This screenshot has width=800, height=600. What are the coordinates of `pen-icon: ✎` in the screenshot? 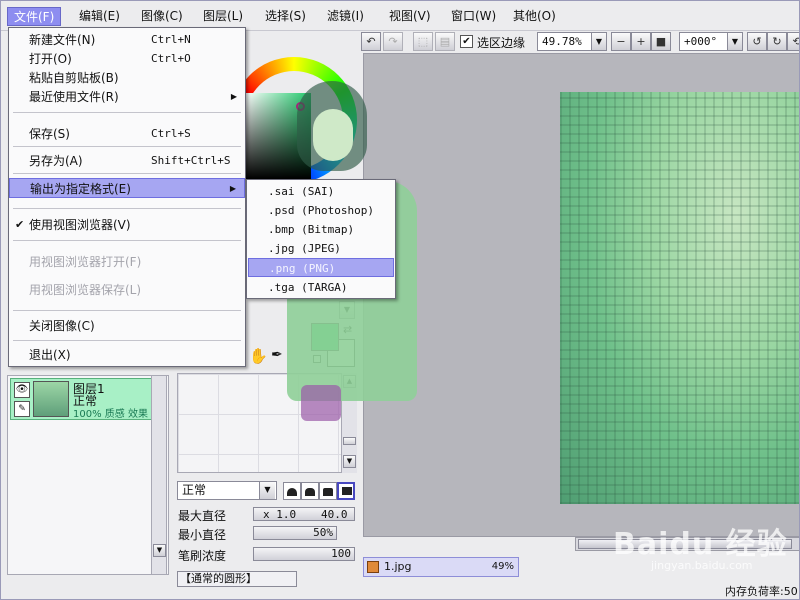 It's located at (22, 409).